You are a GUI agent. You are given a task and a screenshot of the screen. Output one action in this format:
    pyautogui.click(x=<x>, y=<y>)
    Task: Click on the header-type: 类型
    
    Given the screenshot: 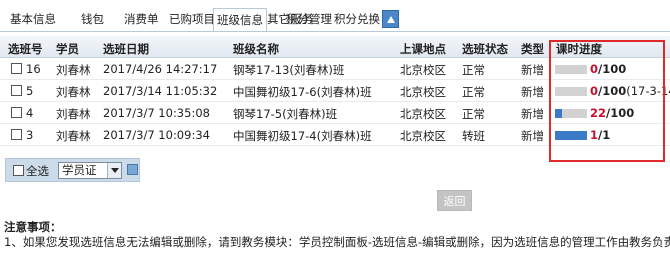 What is the action you would take?
    pyautogui.click(x=532, y=49)
    